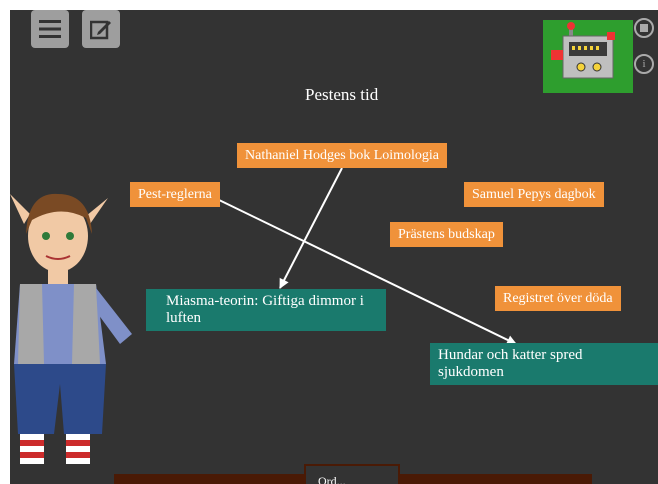 The image size is (658, 484). What do you see at coordinates (175, 194) in the screenshot?
I see `node-pest-reglerna: Pest-reglerna` at bounding box center [175, 194].